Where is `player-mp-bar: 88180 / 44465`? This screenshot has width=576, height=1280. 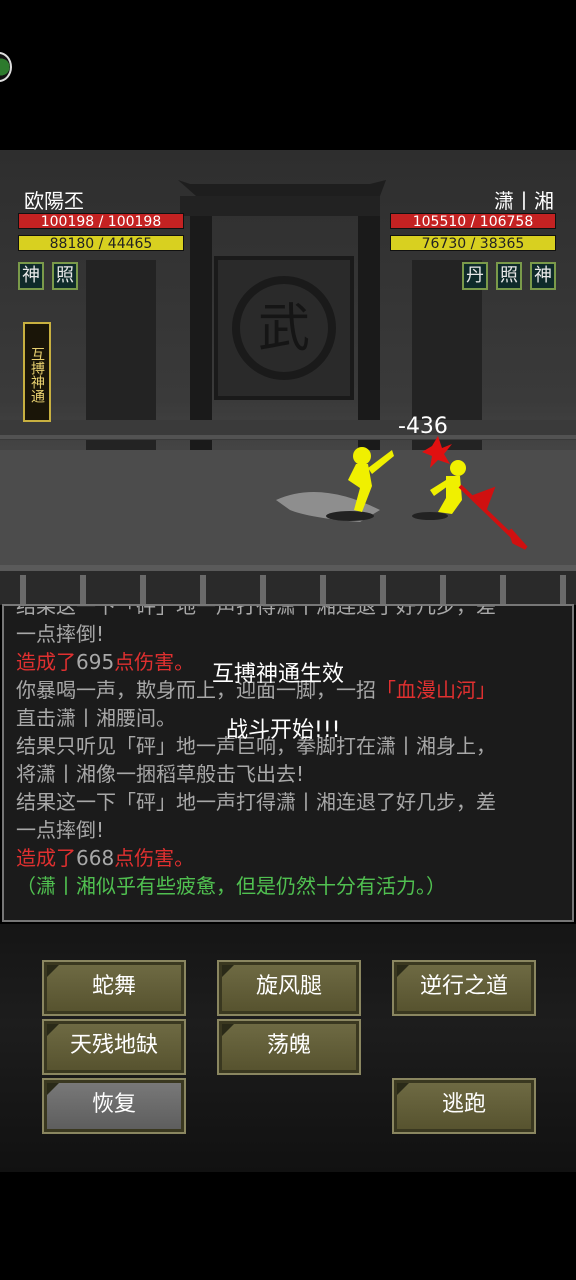 player-mp-bar: 88180 / 44465 is located at coordinates (101, 243).